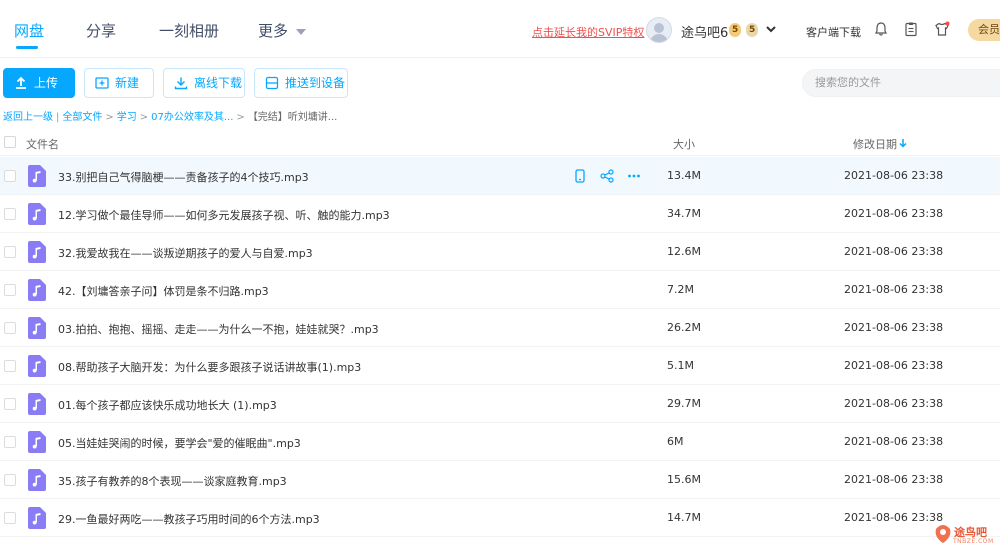  What do you see at coordinates (218, 83) in the screenshot?
I see `offline-download-label: 离线下载` at bounding box center [218, 83].